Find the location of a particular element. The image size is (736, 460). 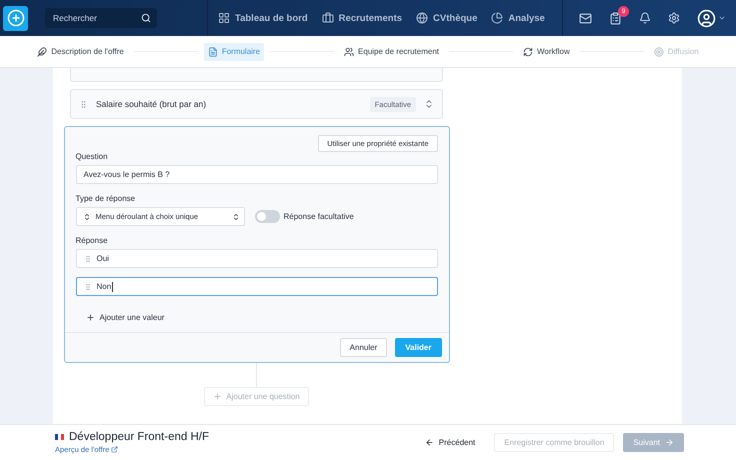

briefcase-icon is located at coordinates (328, 18).